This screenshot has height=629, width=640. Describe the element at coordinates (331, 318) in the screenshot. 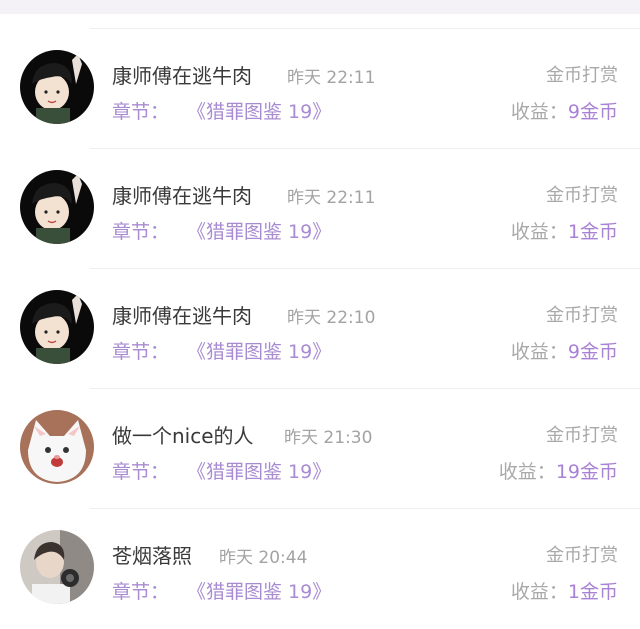

I see `timestamp: 昨天 22:10` at that location.